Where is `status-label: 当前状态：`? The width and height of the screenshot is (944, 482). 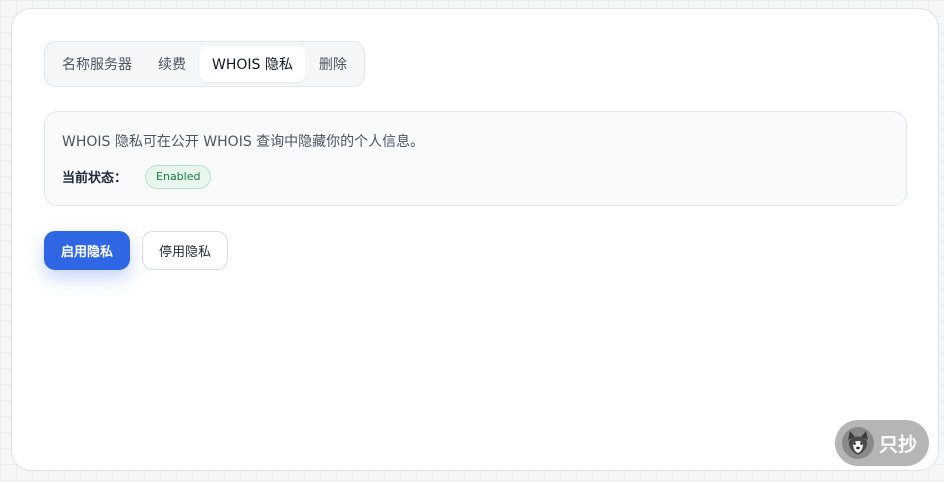
status-label: 当前状态： is located at coordinates (95, 178).